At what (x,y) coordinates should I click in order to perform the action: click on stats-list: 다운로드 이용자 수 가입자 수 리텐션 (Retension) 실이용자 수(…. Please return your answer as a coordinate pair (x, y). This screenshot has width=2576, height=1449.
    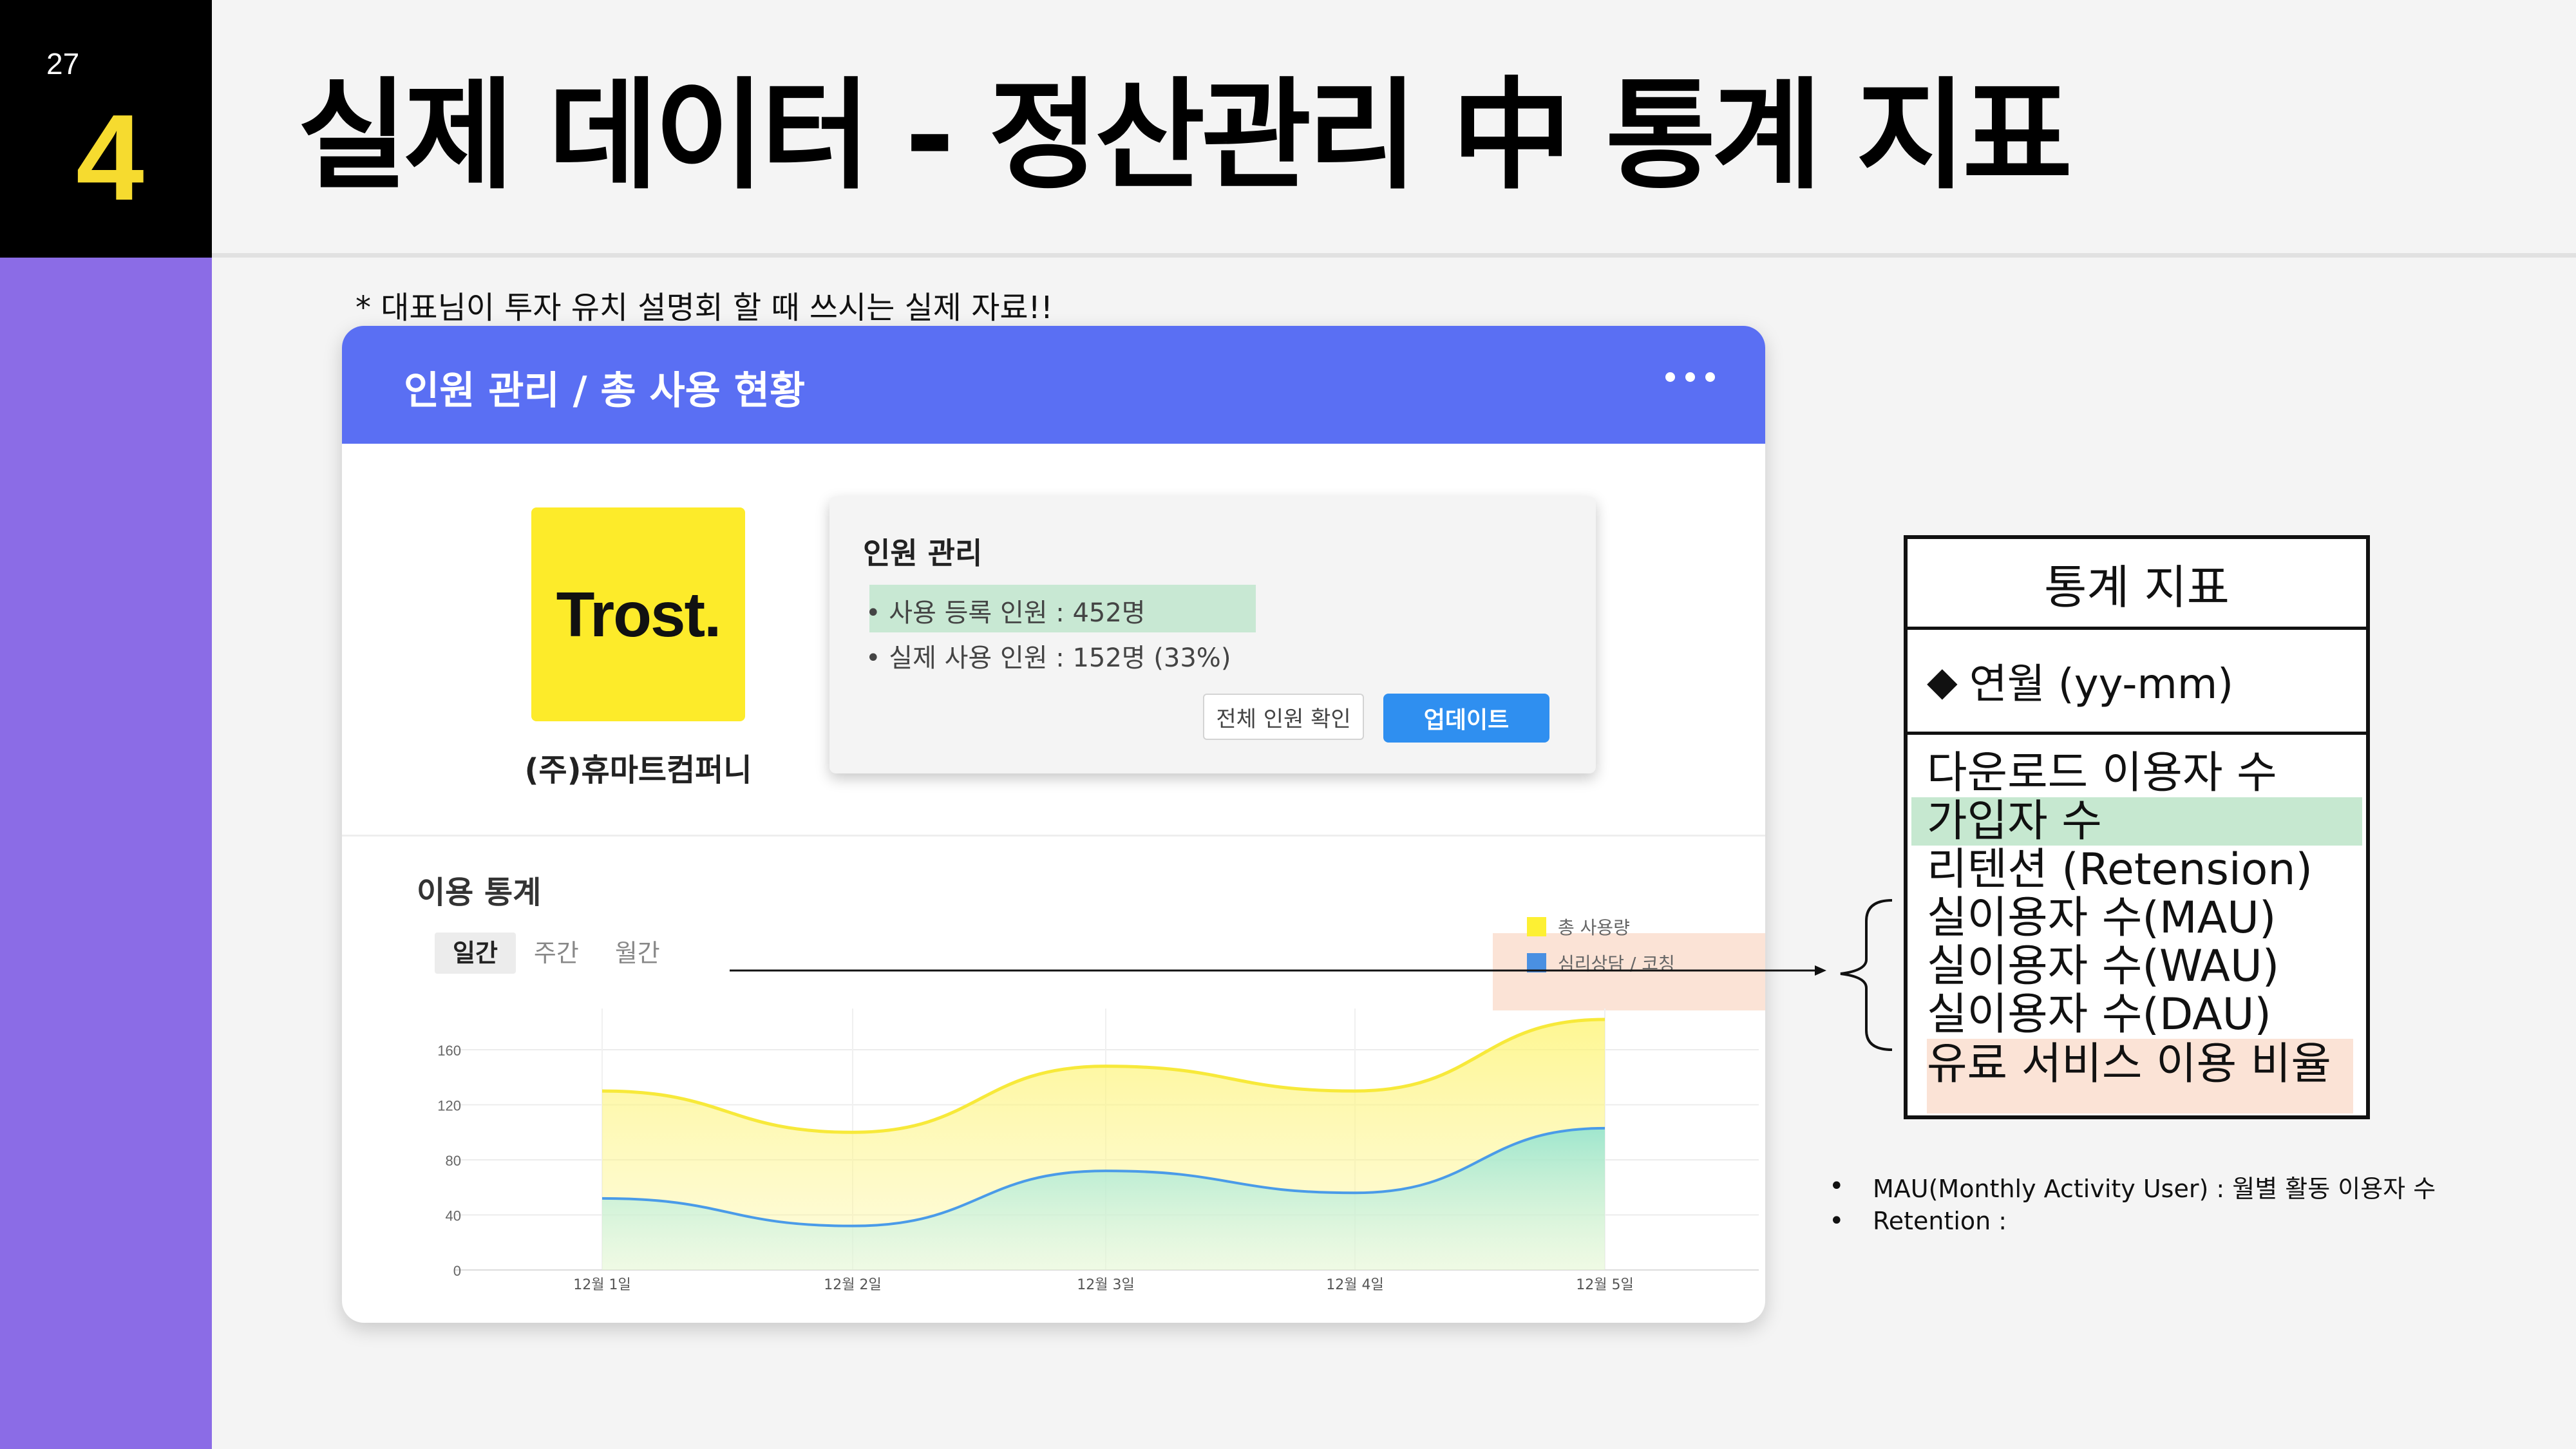
    Looking at the image, I should click on (2137, 924).